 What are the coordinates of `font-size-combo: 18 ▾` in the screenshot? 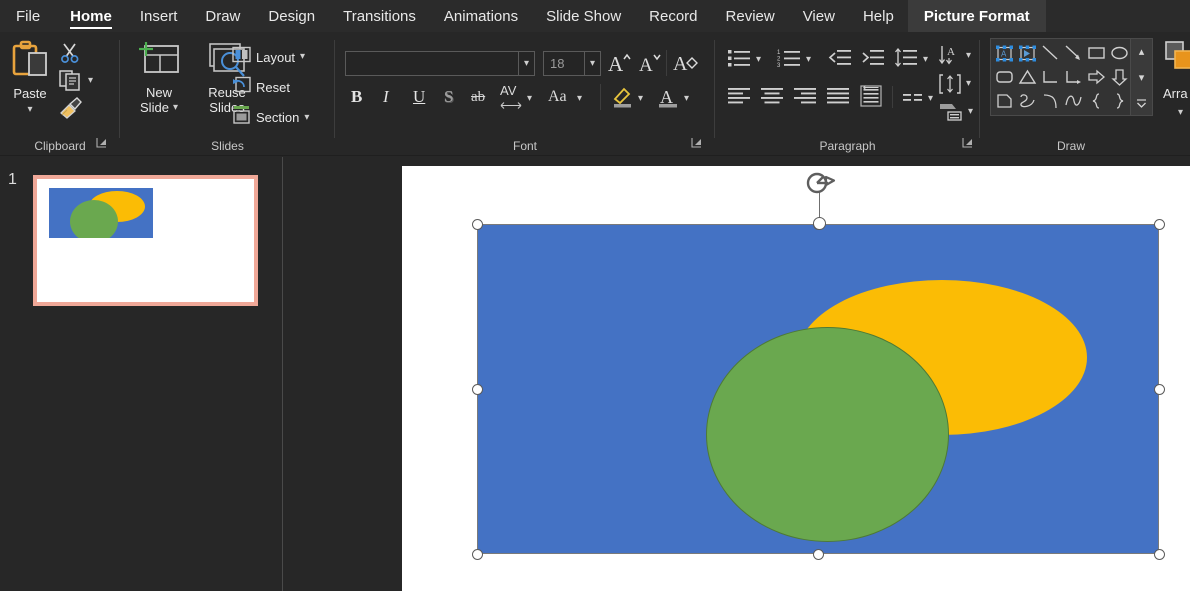 It's located at (572, 63).